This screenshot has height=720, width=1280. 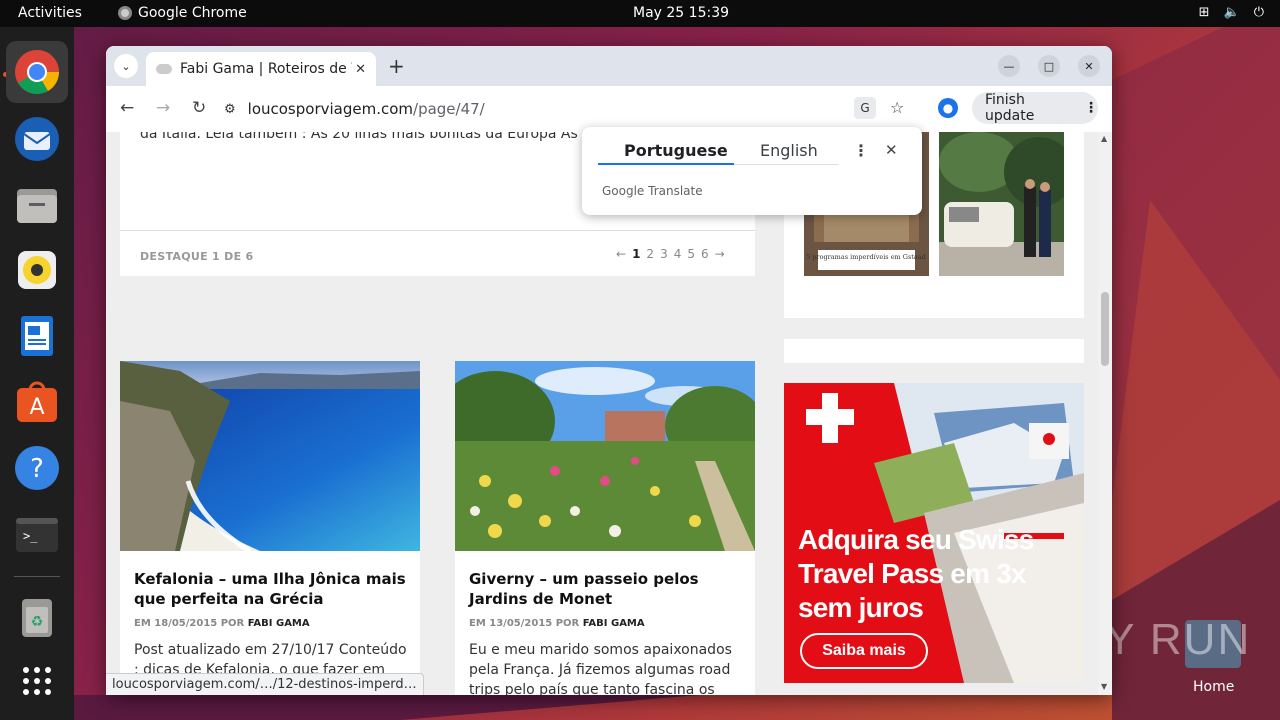 What do you see at coordinates (864, 651) in the screenshot?
I see `ad-cta-button: Saiba mais` at bounding box center [864, 651].